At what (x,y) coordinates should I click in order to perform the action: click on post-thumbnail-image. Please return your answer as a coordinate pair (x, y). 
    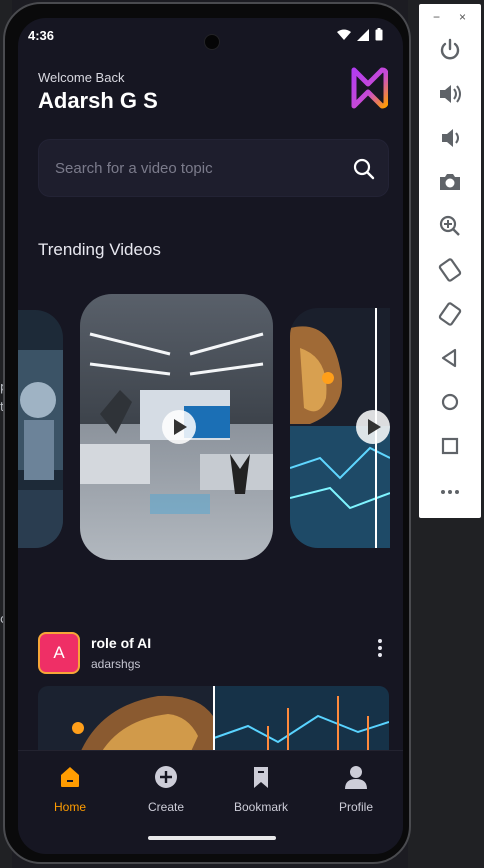
    Looking at the image, I should click on (213, 722).